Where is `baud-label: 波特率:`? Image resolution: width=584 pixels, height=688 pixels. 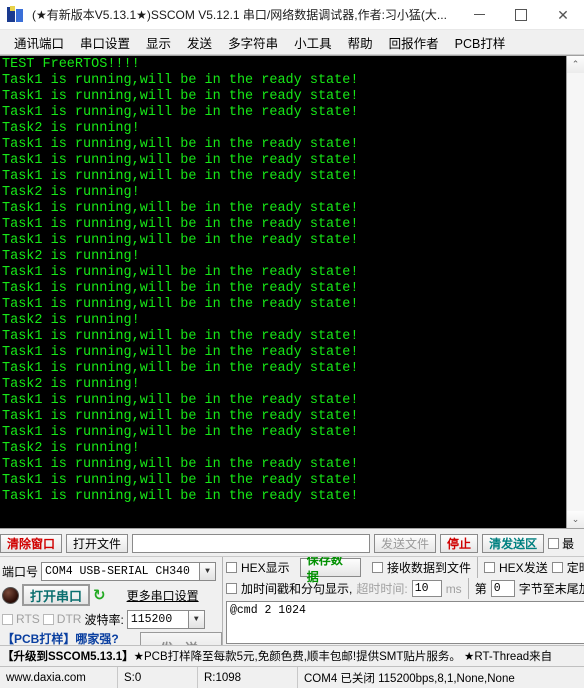 baud-label: 波特率: is located at coordinates (104, 619).